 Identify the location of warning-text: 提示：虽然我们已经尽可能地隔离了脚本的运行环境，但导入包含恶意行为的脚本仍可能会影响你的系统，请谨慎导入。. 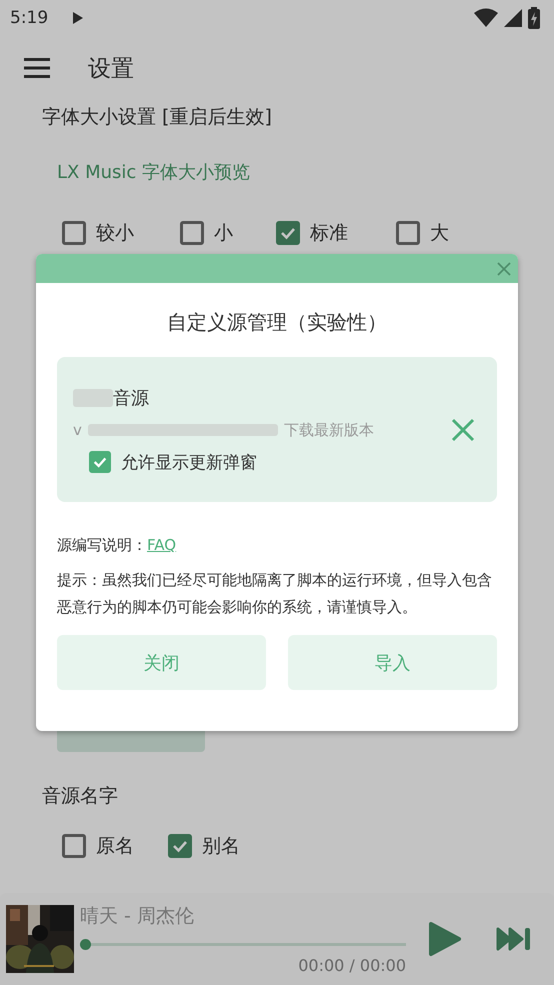
(275, 594).